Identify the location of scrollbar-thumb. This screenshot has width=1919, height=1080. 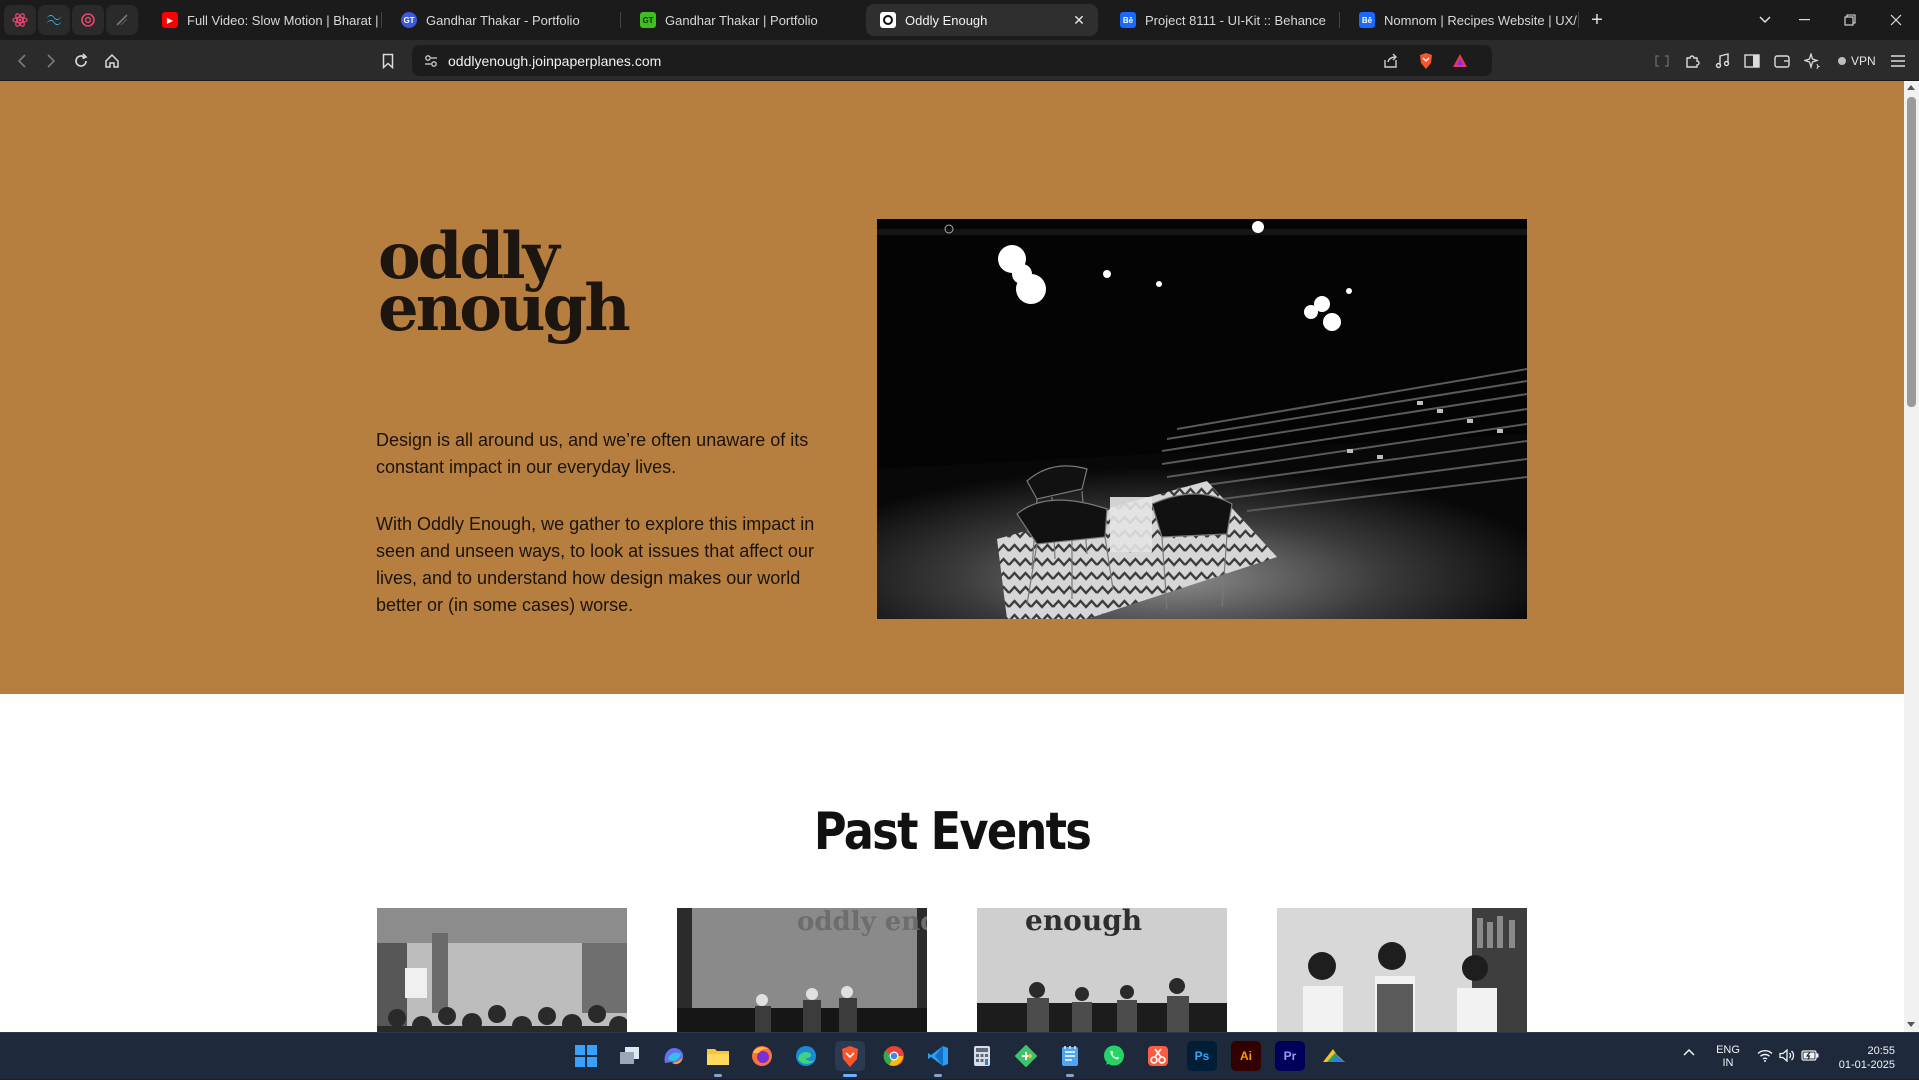
(1911, 252).